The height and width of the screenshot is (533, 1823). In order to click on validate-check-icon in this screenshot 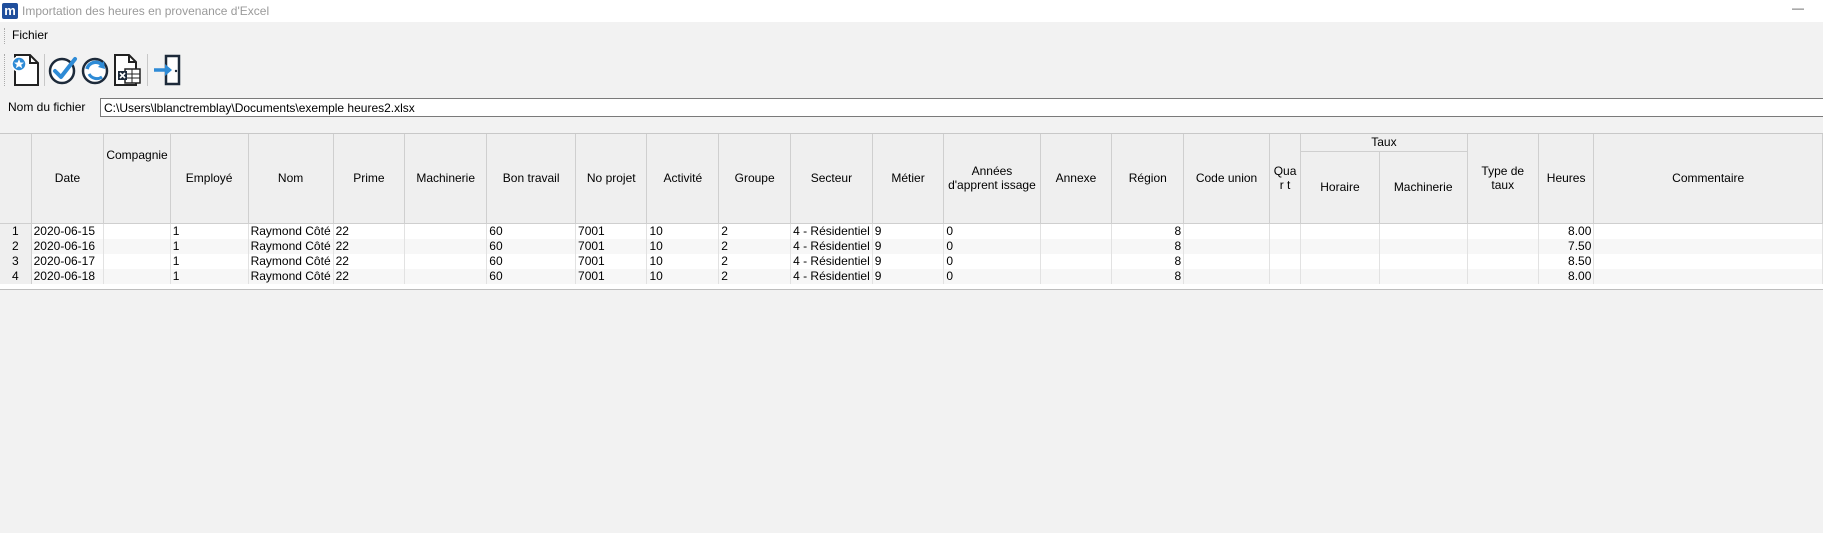, I will do `click(63, 70)`.